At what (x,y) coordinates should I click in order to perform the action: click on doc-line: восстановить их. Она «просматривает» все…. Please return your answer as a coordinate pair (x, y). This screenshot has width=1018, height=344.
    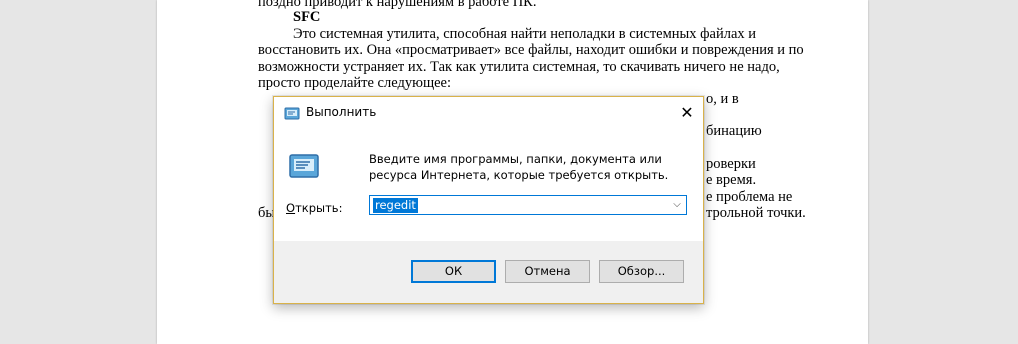
    Looking at the image, I should click on (531, 50).